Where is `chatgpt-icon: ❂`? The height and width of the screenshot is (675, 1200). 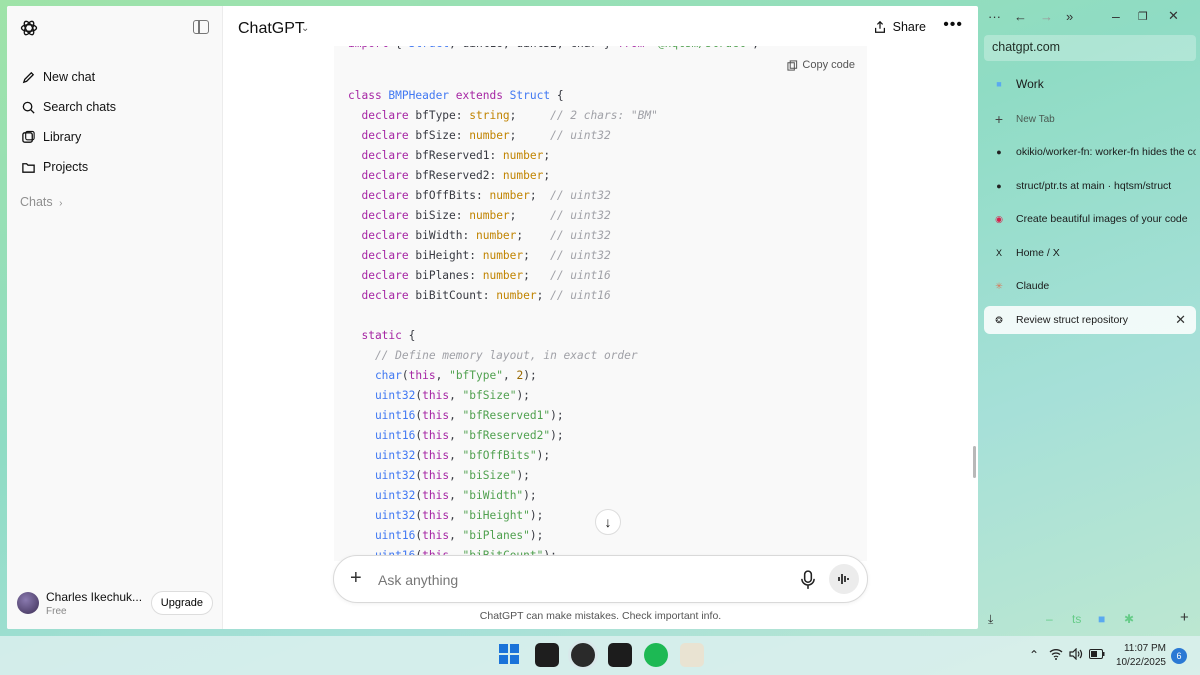
chatgpt-icon: ❂ is located at coordinates (999, 319).